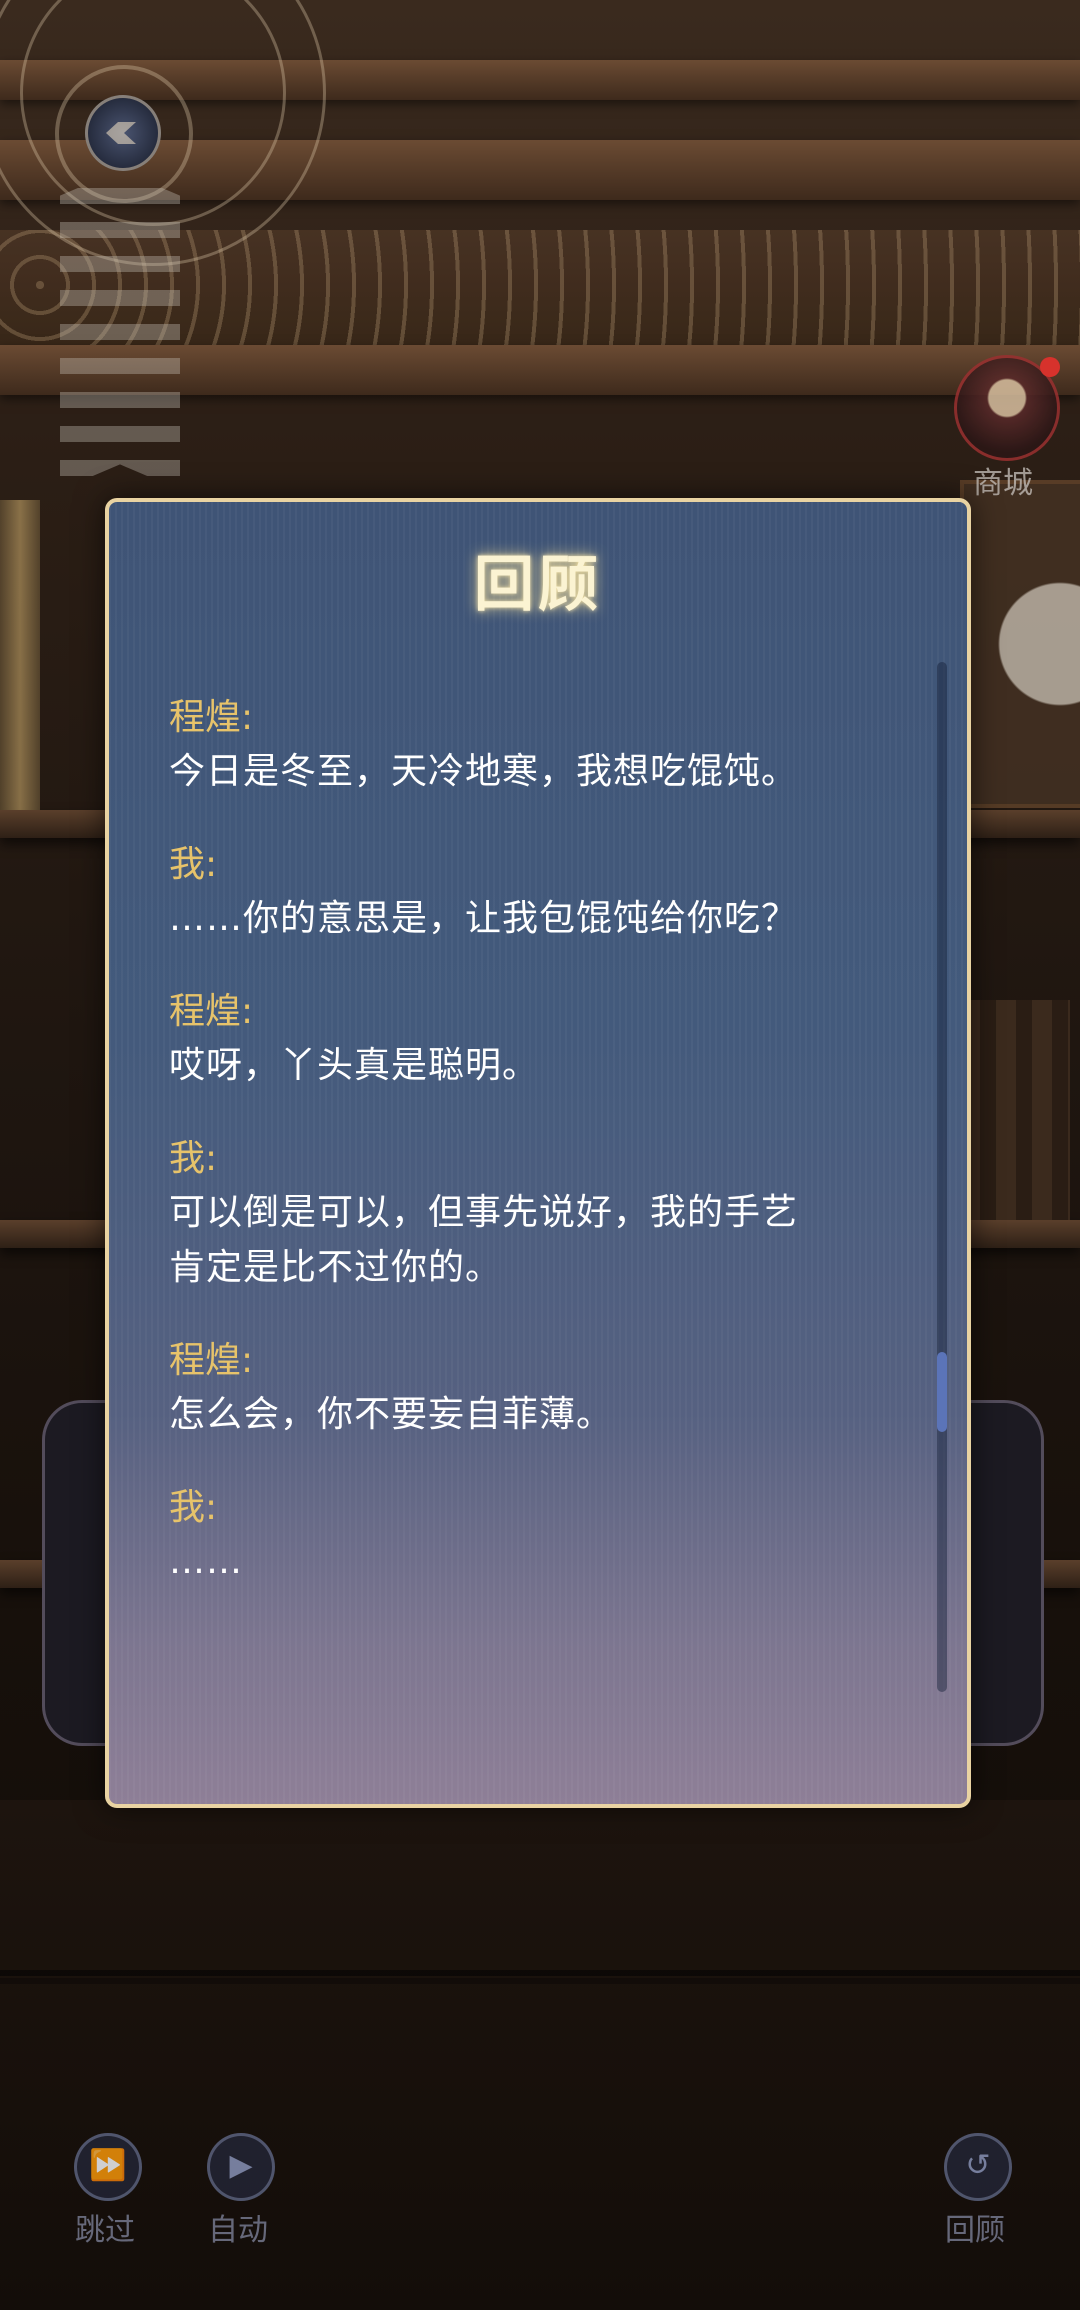 The height and width of the screenshot is (2310, 1080). Describe the element at coordinates (391, 1414) in the screenshot. I see `dialogue-line: 怎么会，你不要妄自菲薄。` at that location.